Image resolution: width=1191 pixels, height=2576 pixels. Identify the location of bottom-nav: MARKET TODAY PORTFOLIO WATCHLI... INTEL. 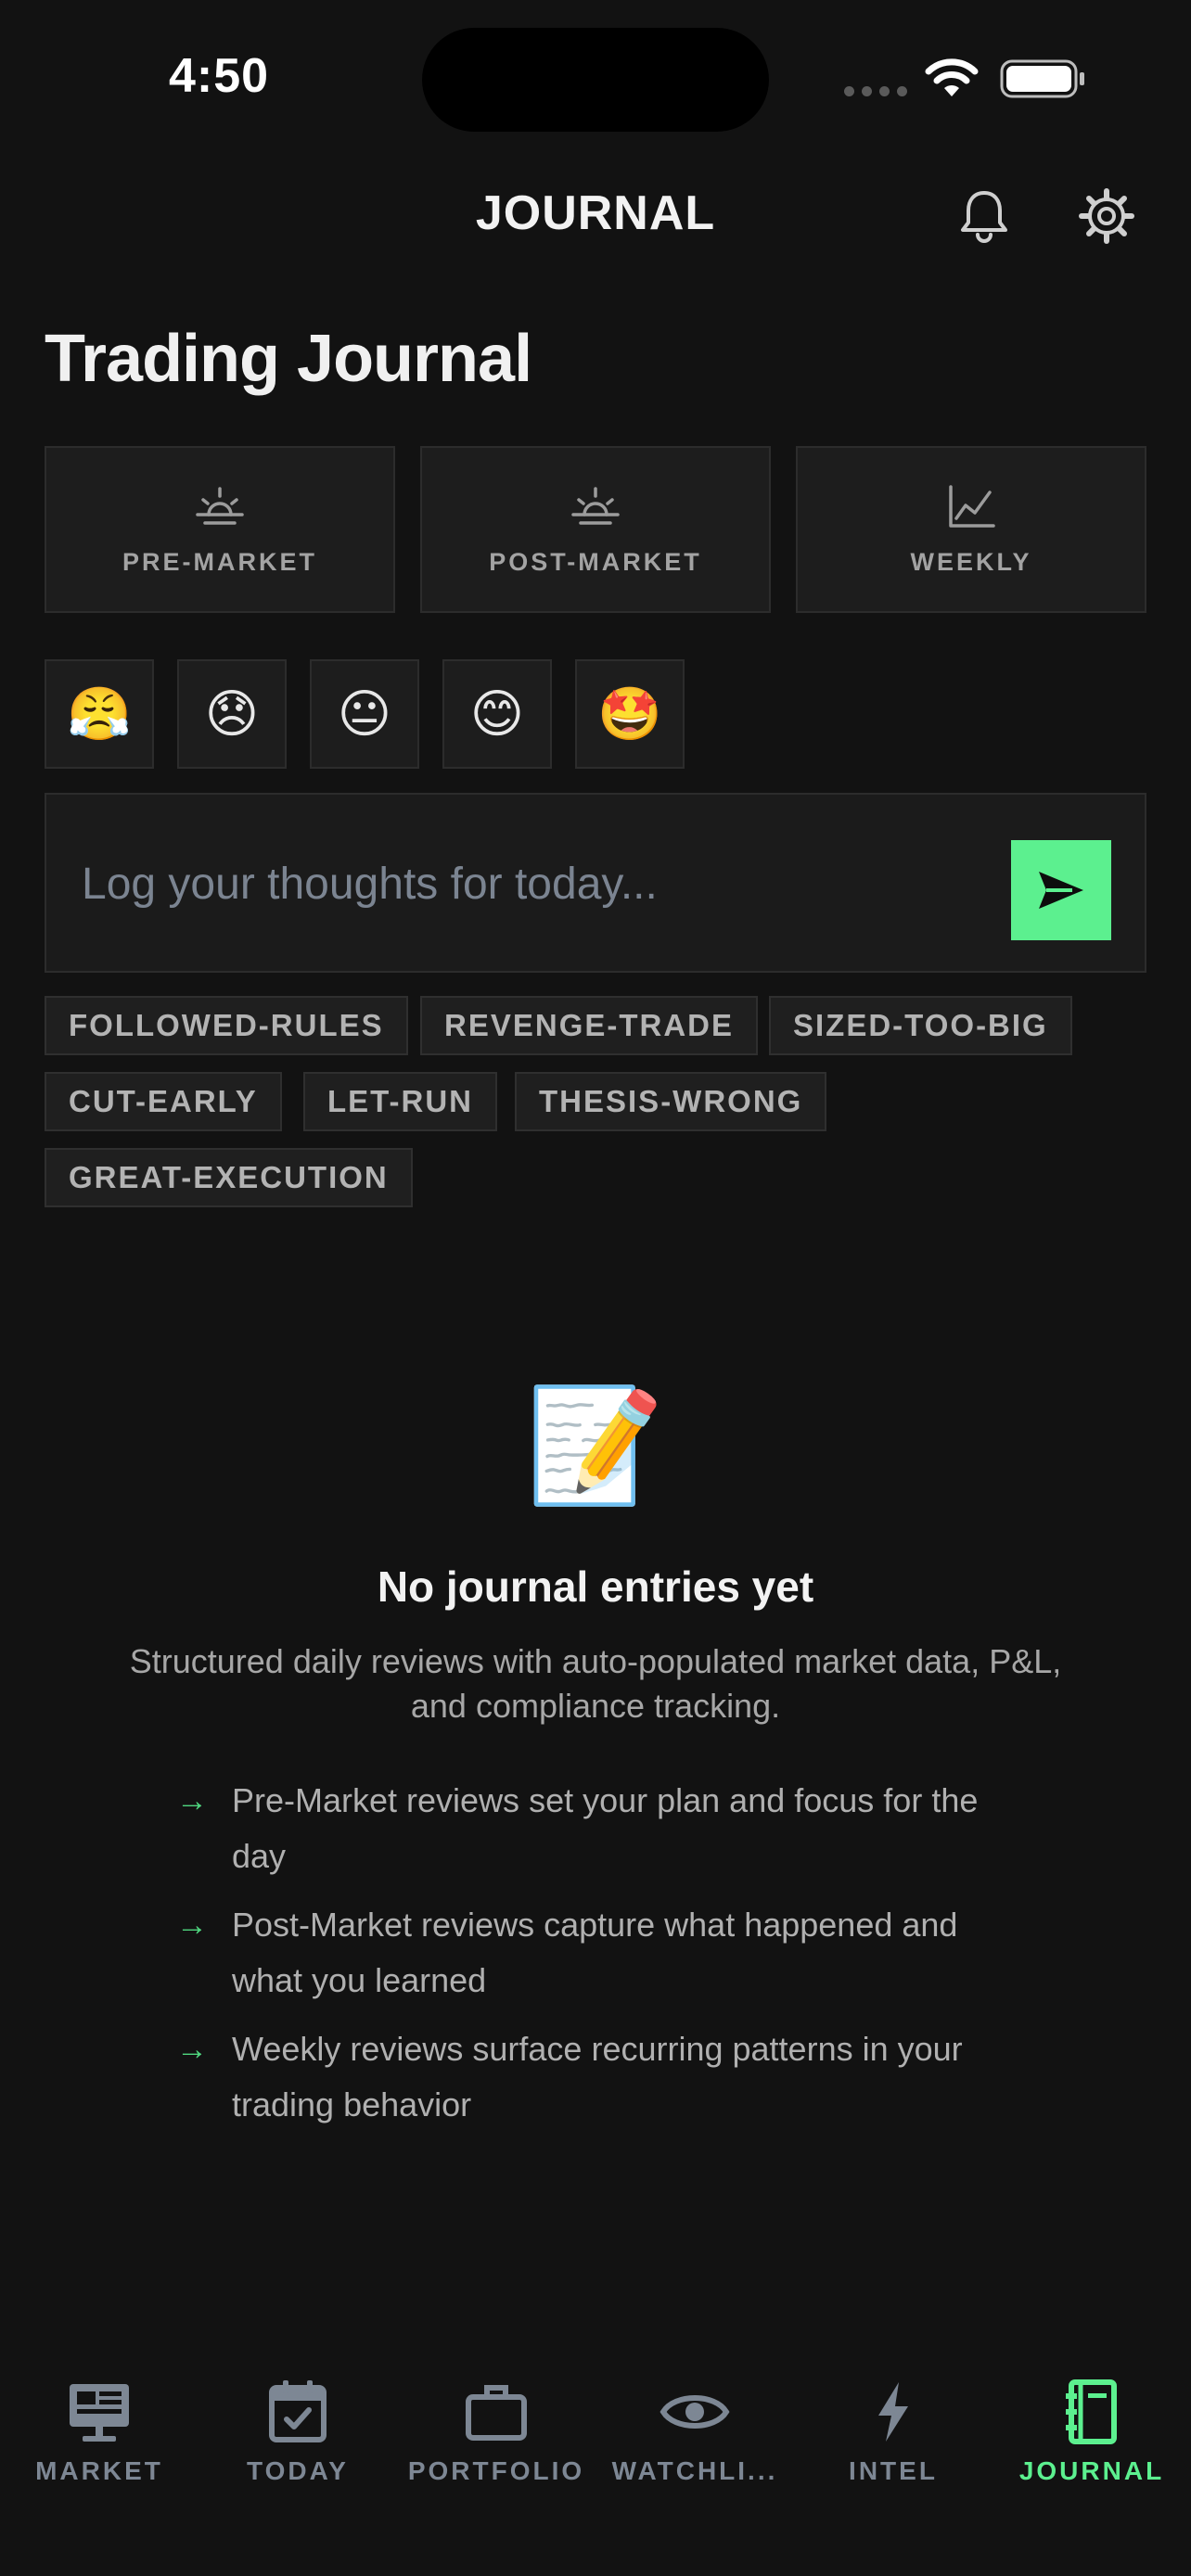
(595, 2448).